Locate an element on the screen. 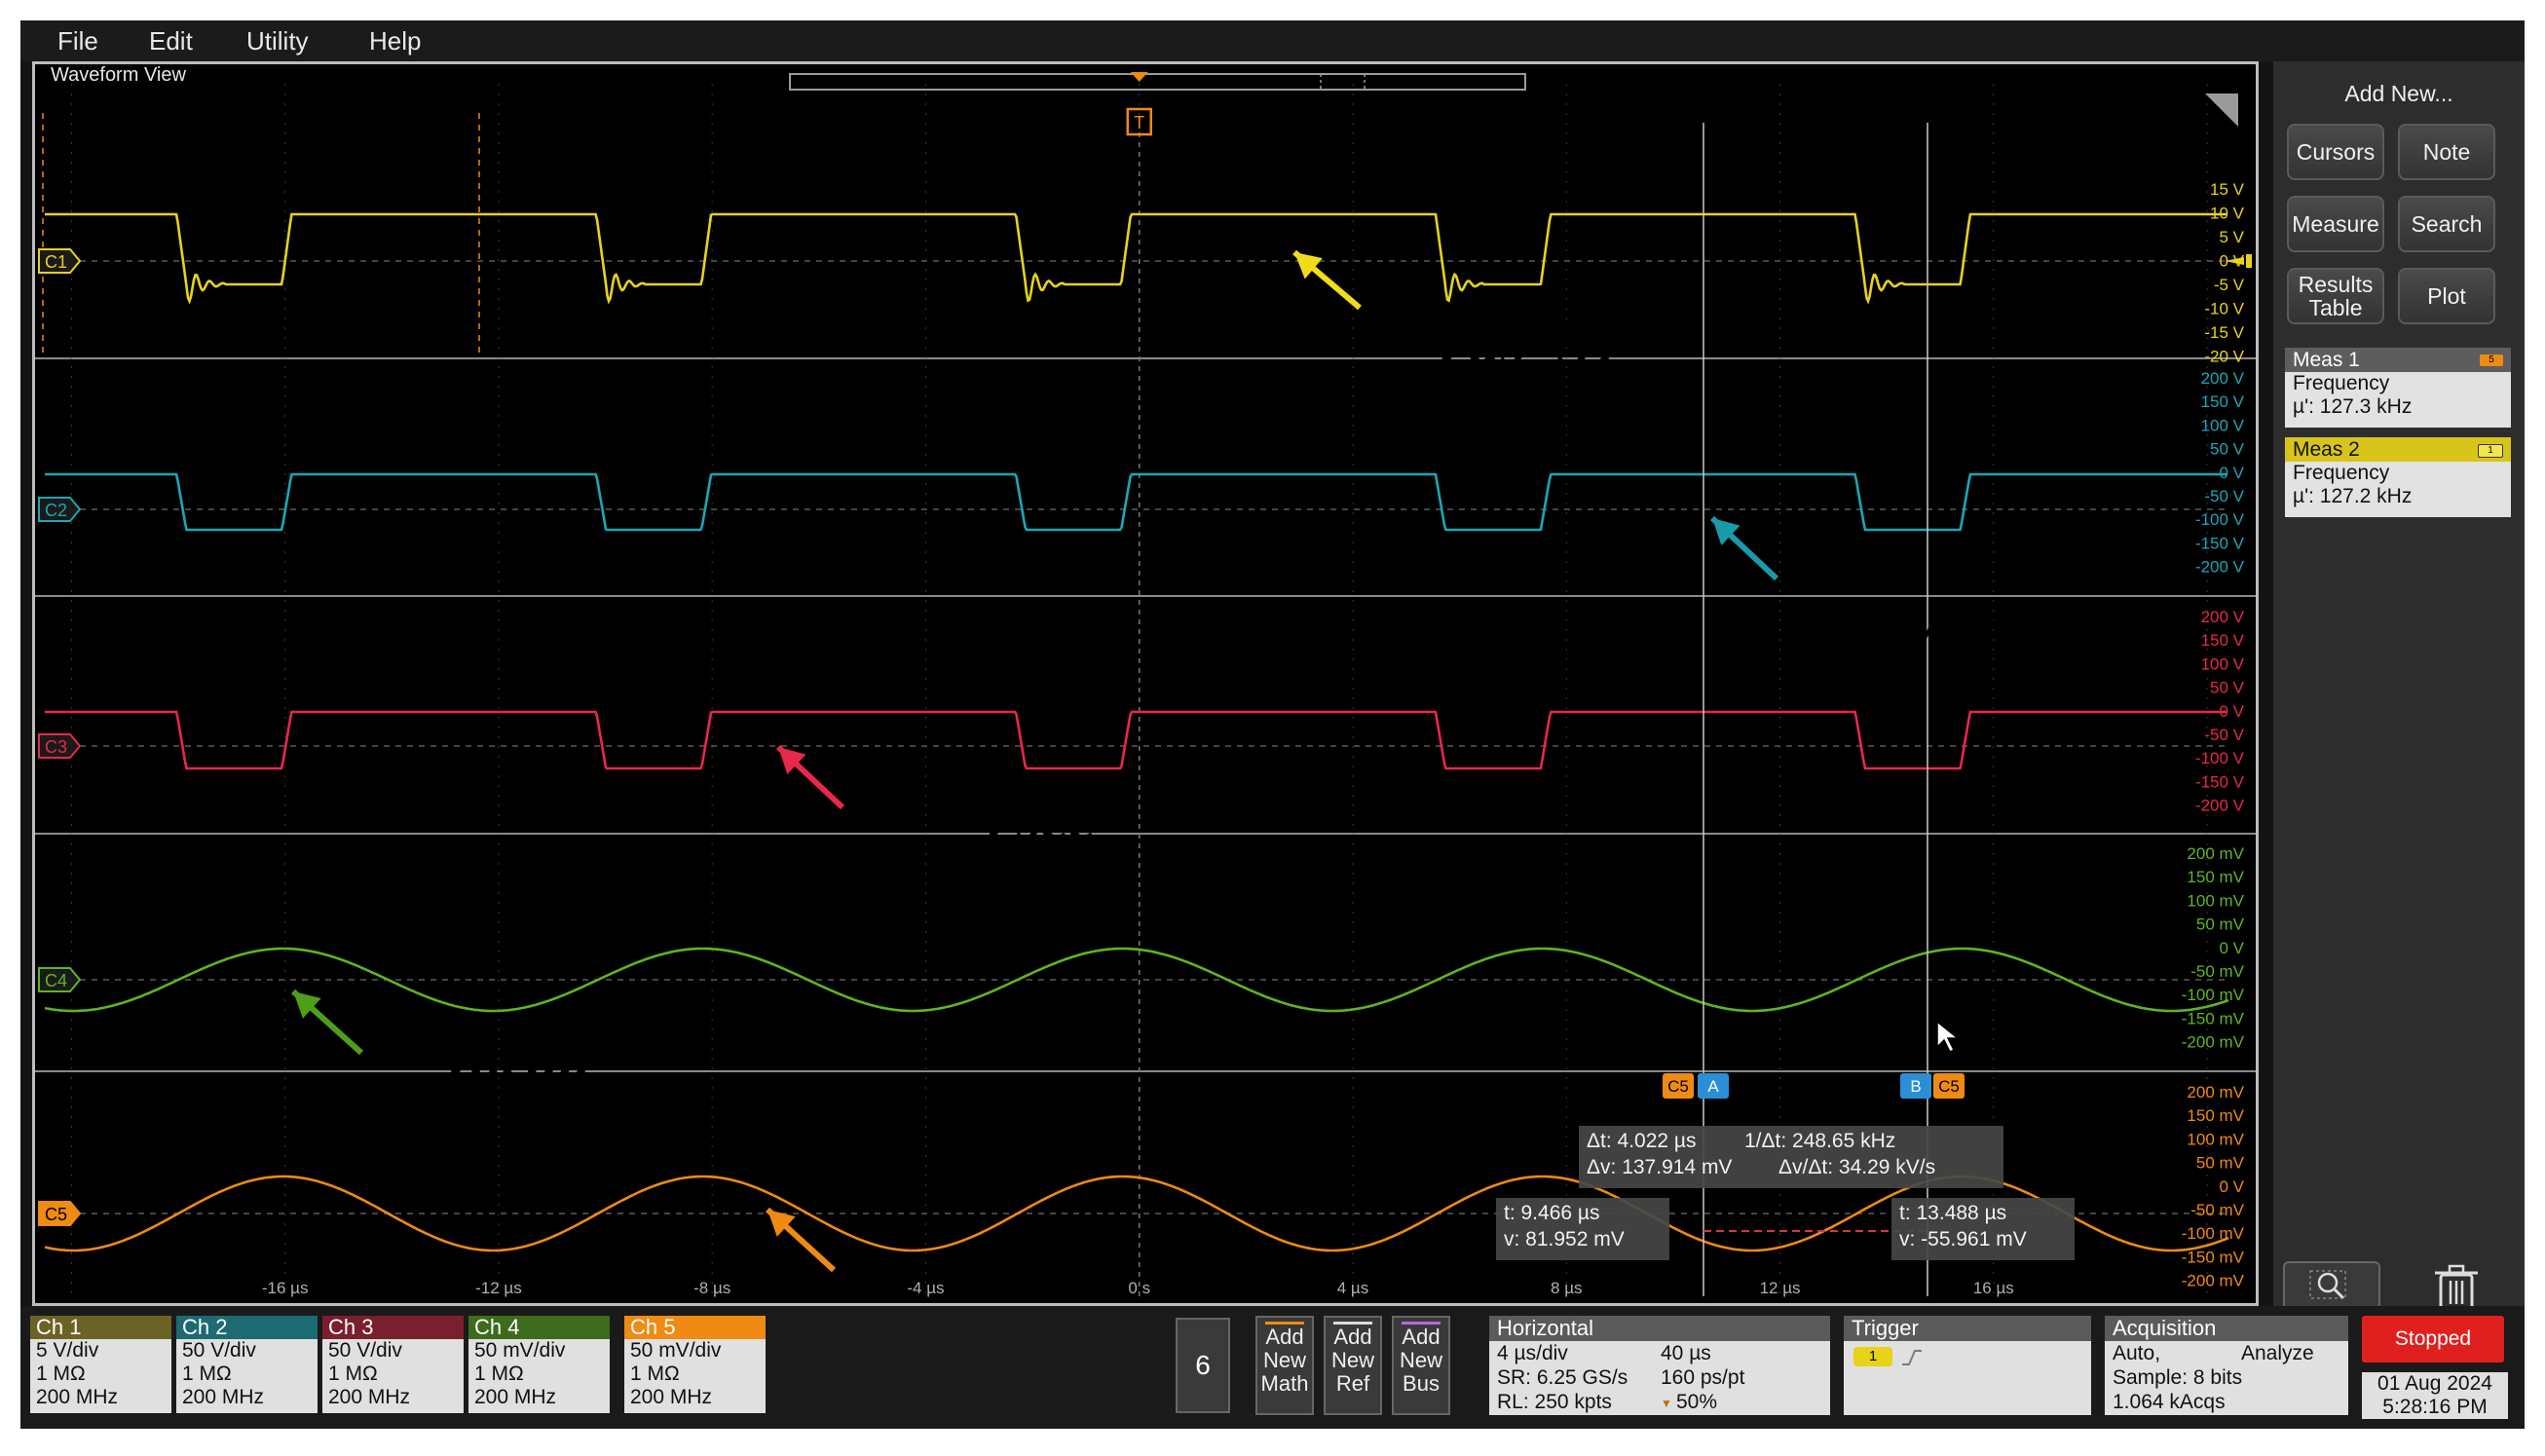 The image size is (2545, 1456). date-time-badge: 01 Aug 2024 5:28:16 PM is located at coordinates (2435, 1395).